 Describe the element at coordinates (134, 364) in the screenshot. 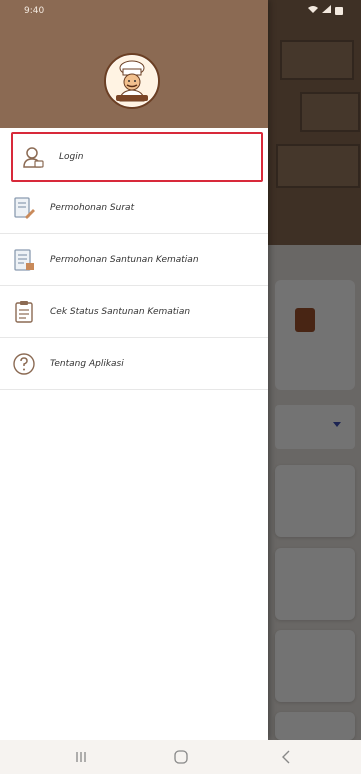

I see `menu-item-tentang-aplikasi: Tentang Aplikasi` at that location.